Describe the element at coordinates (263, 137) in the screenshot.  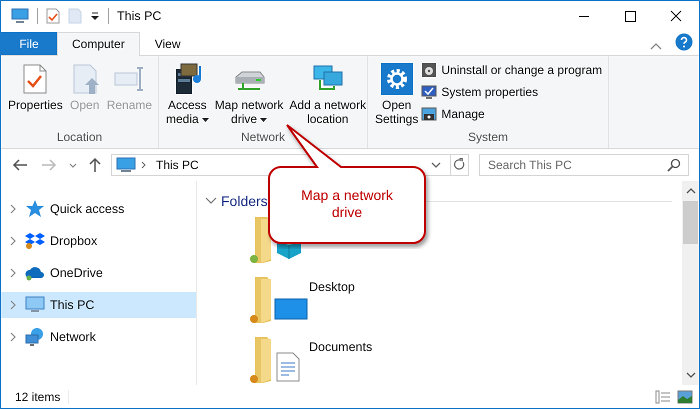
I see `group-label: Network` at that location.